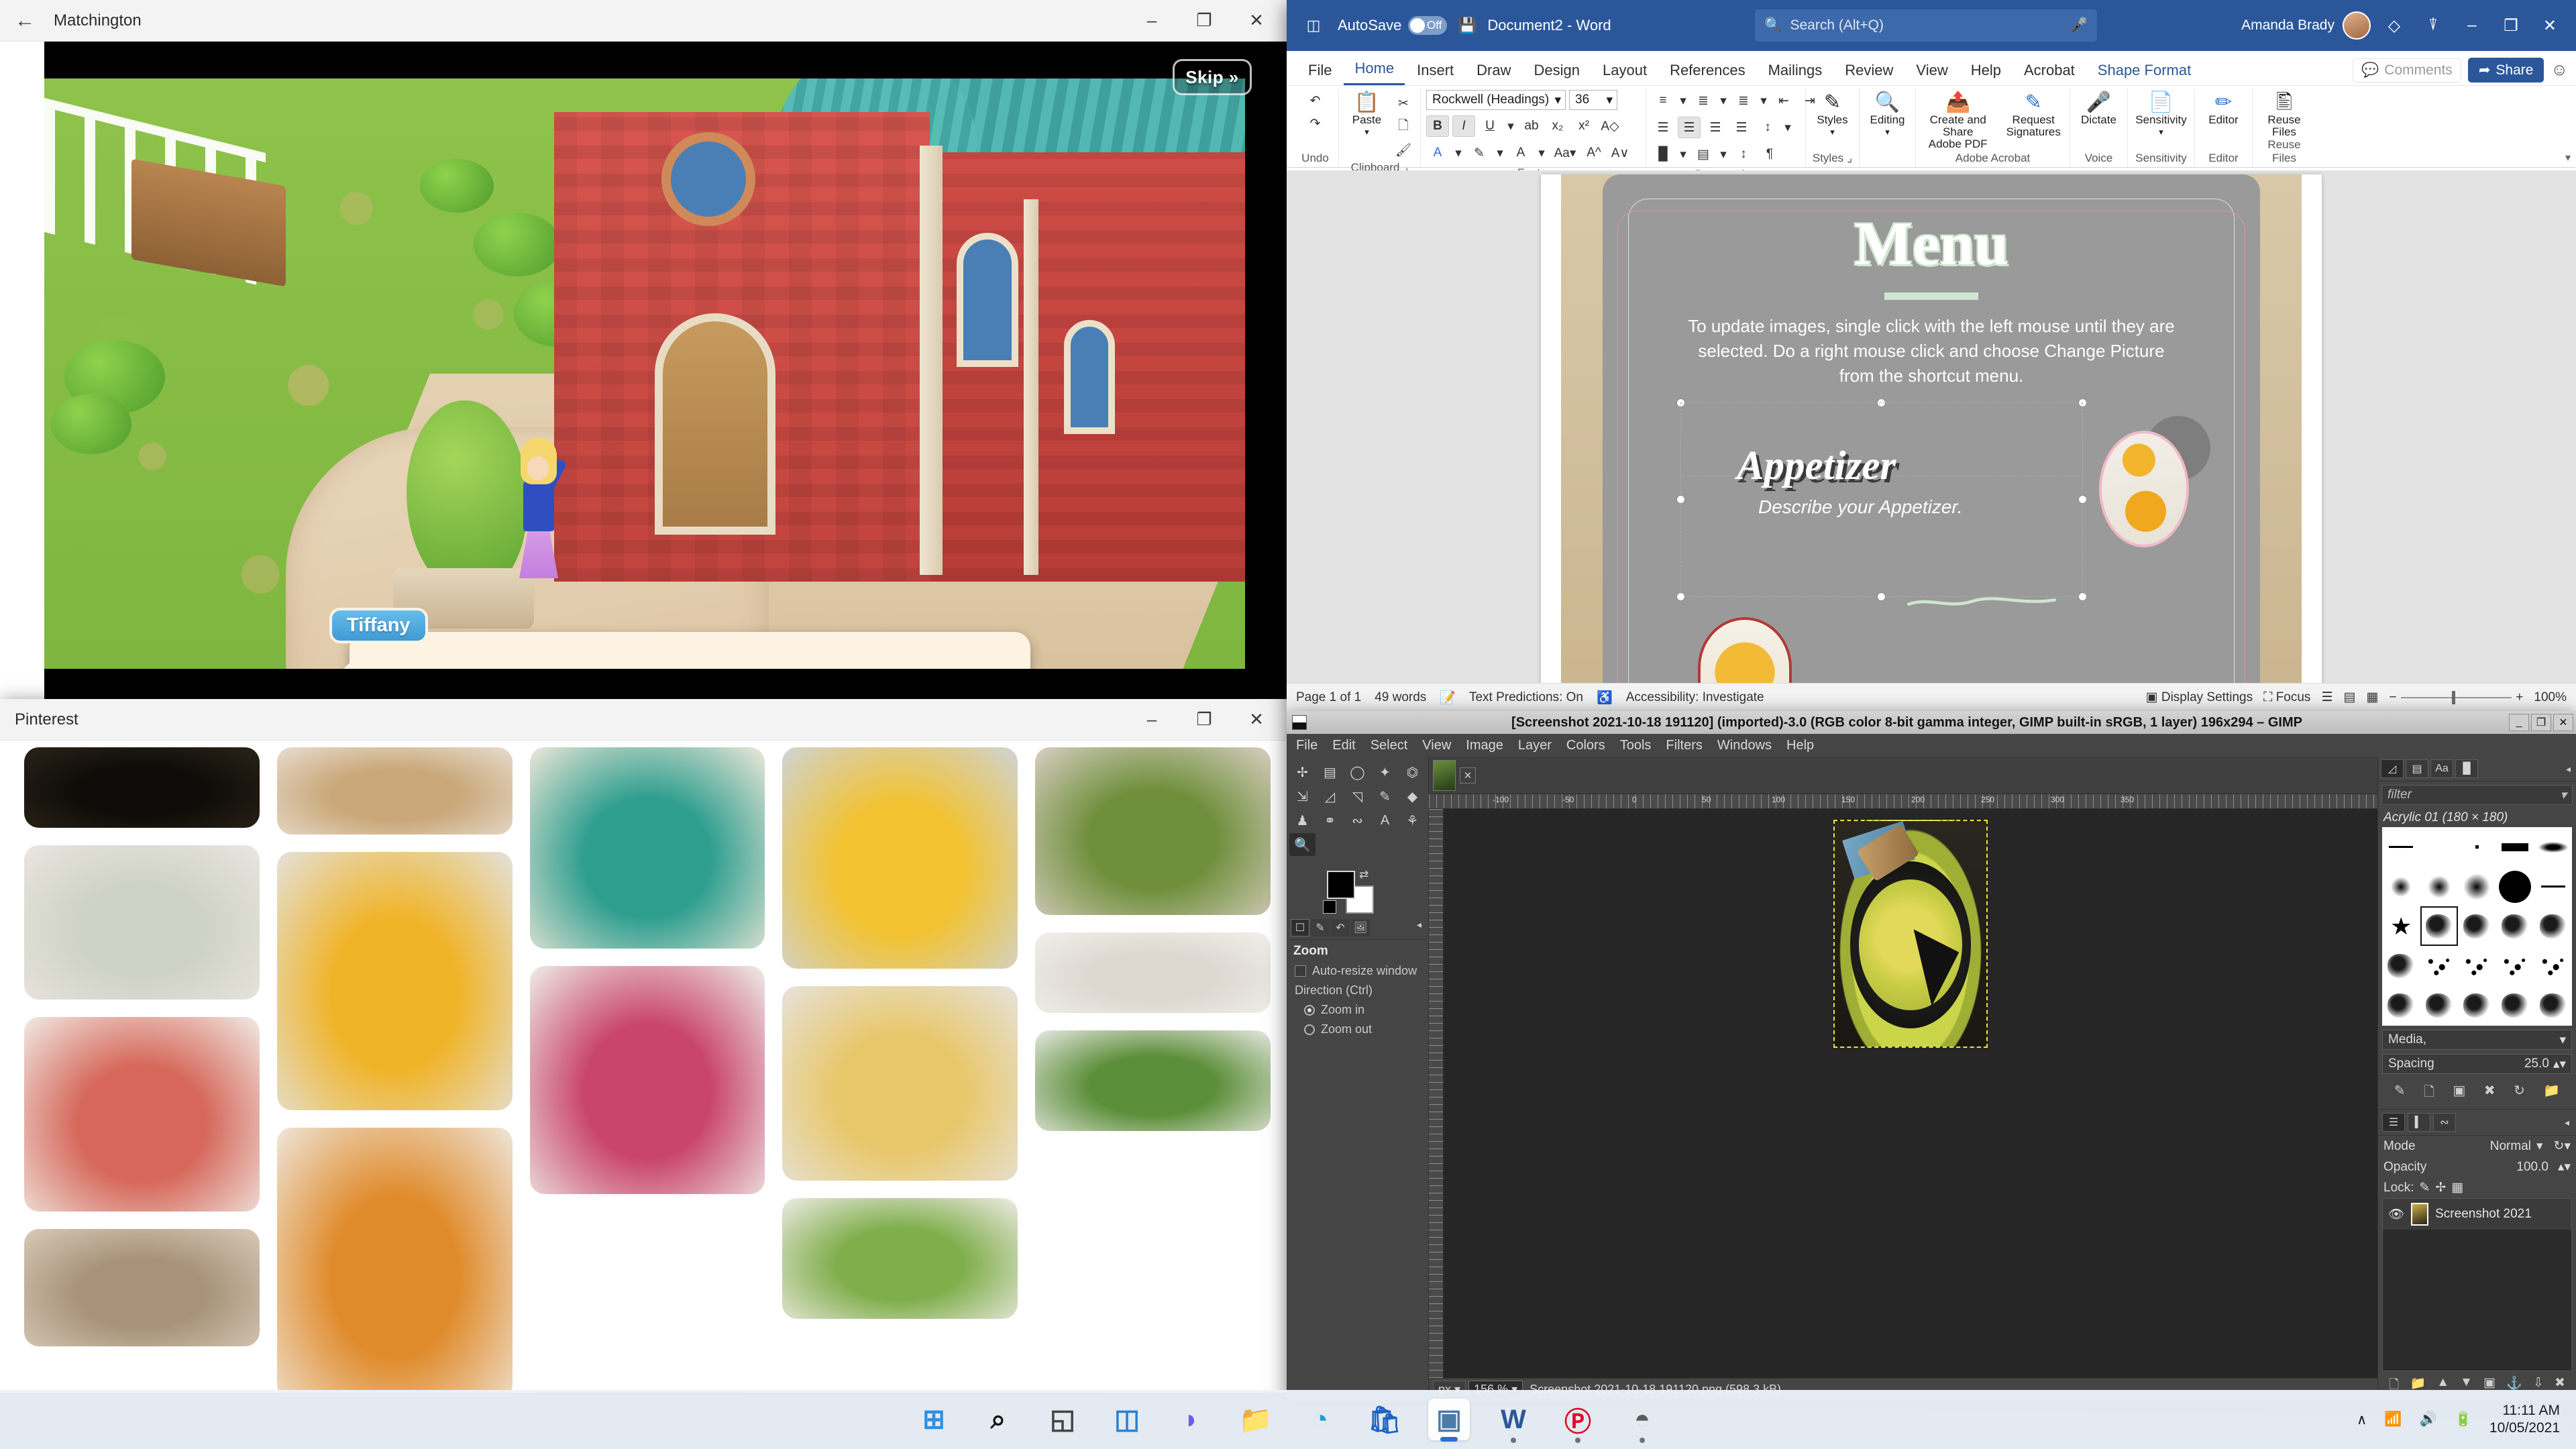  Describe the element at coordinates (1412, 820) in the screenshot. I see `color-picker-tool: ⚘` at that location.